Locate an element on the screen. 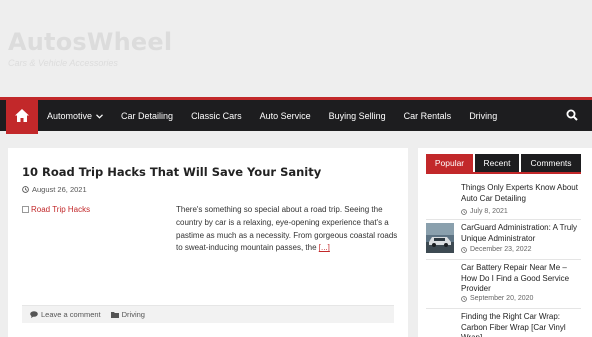  search-button is located at coordinates (573, 115).